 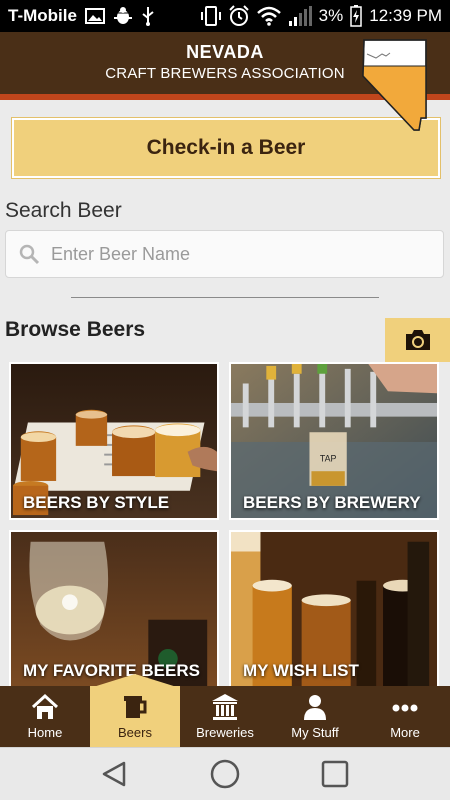 What do you see at coordinates (42, 15) in the screenshot?
I see `carrier-name: T-Mobile` at bounding box center [42, 15].